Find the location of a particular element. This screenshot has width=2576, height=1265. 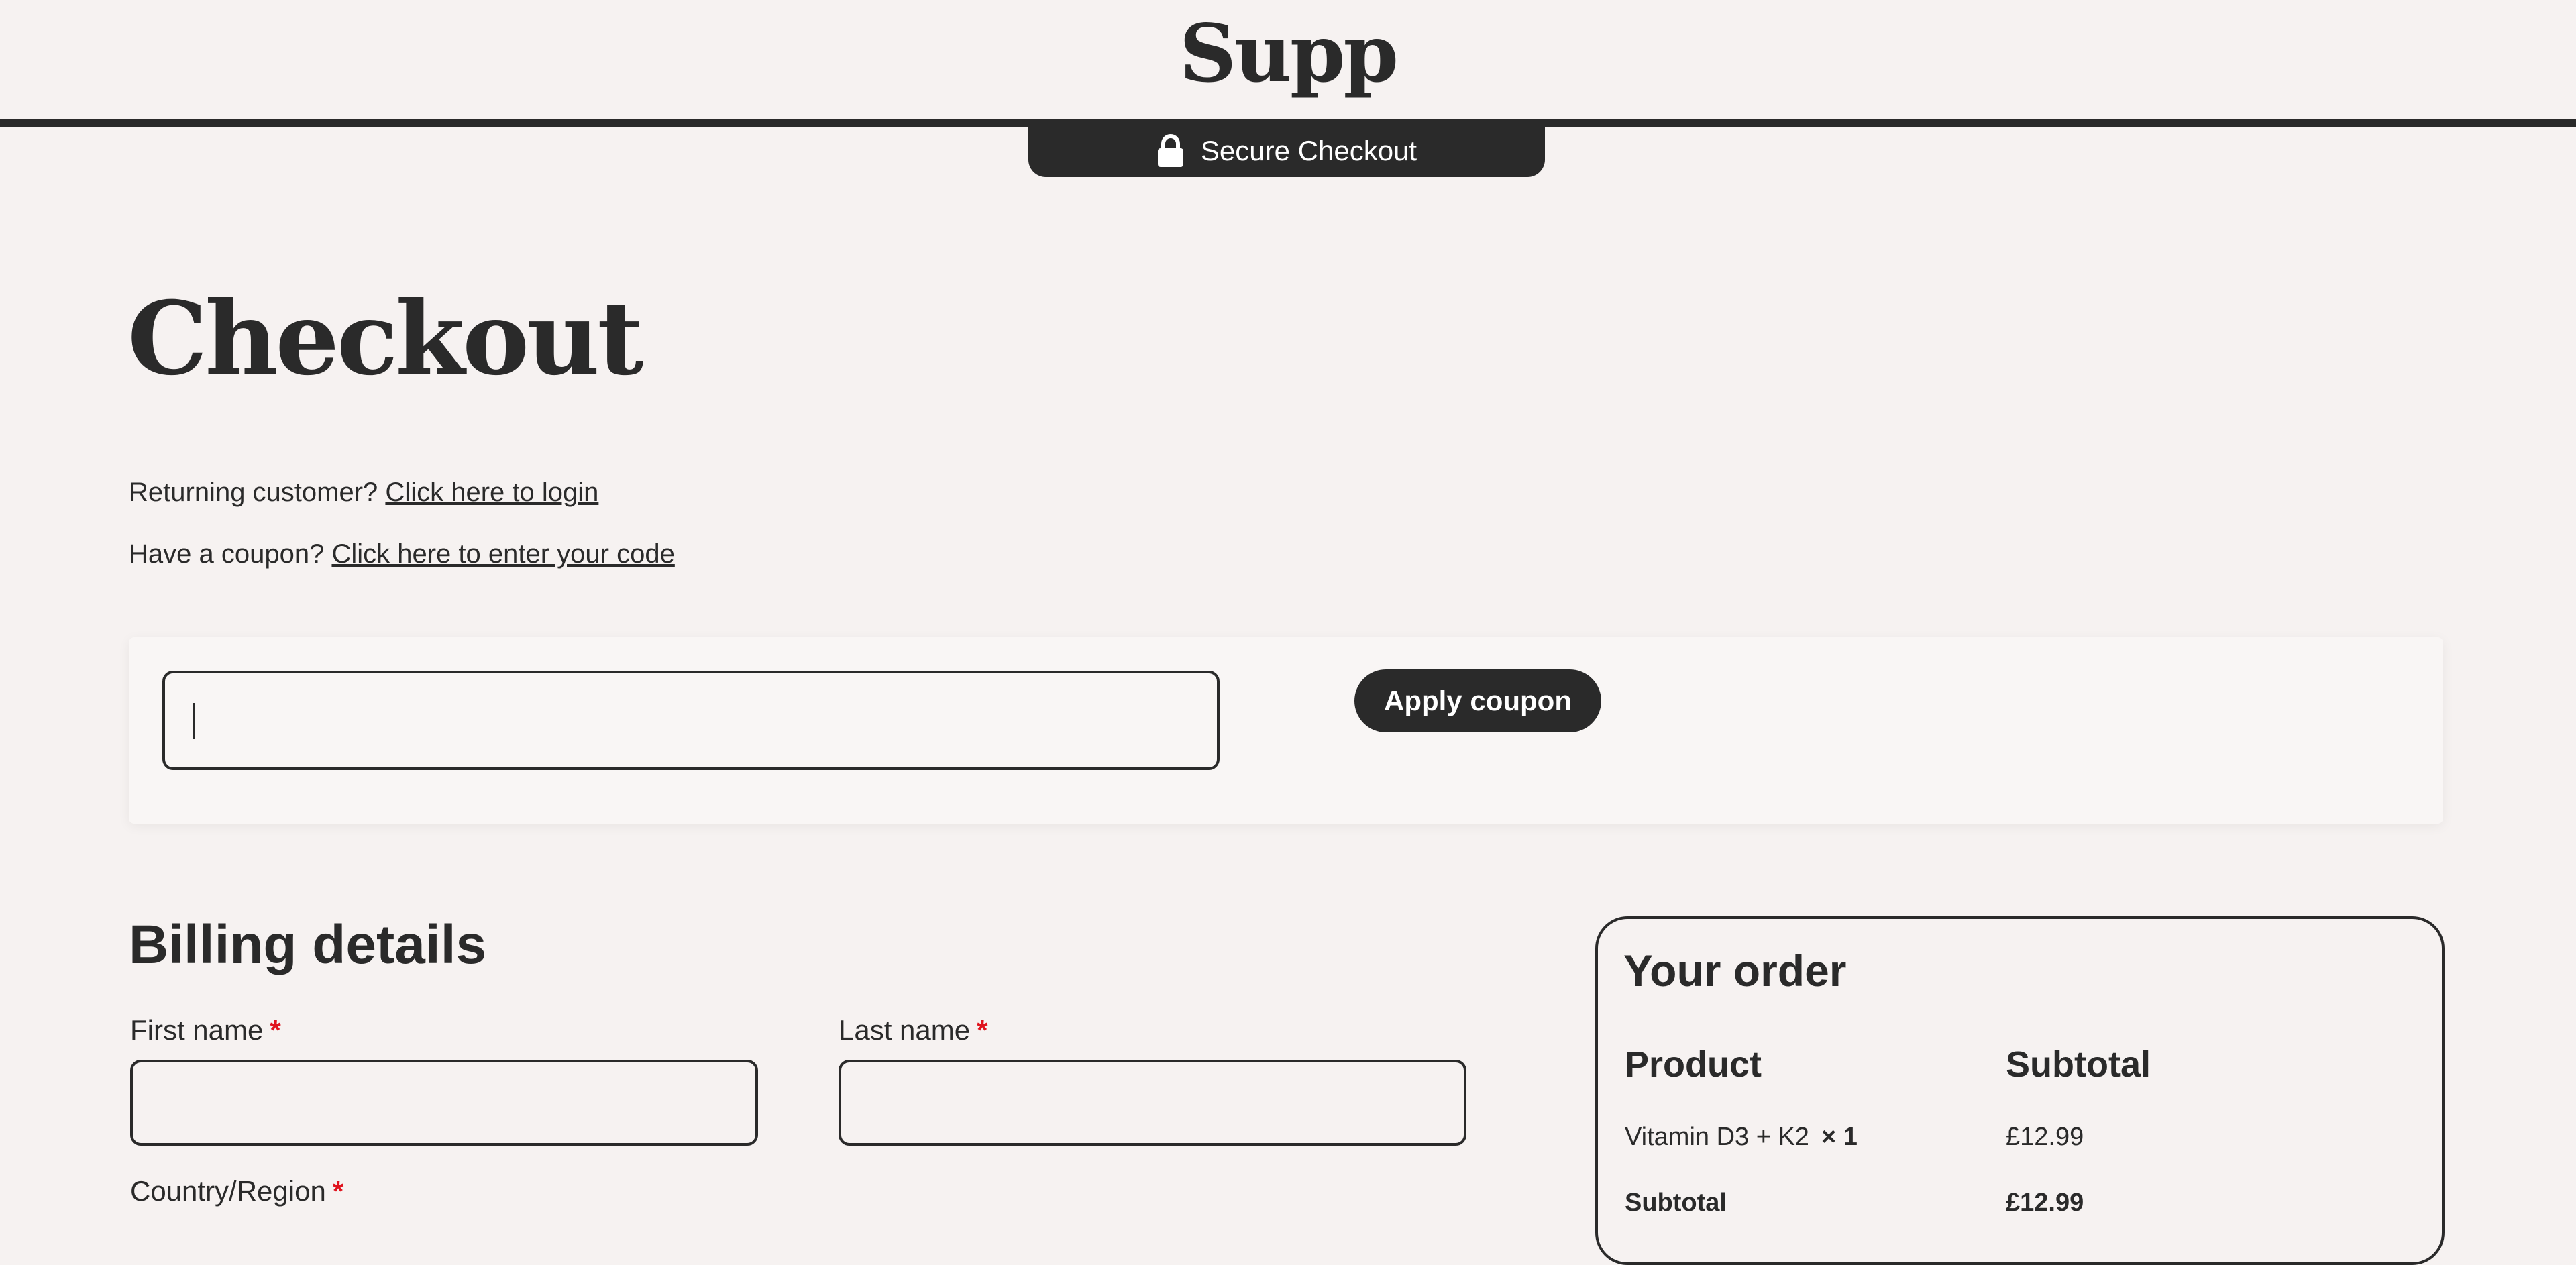

order-item-name: Vitamin D3 + K2 × 1 is located at coordinates (1741, 1138).